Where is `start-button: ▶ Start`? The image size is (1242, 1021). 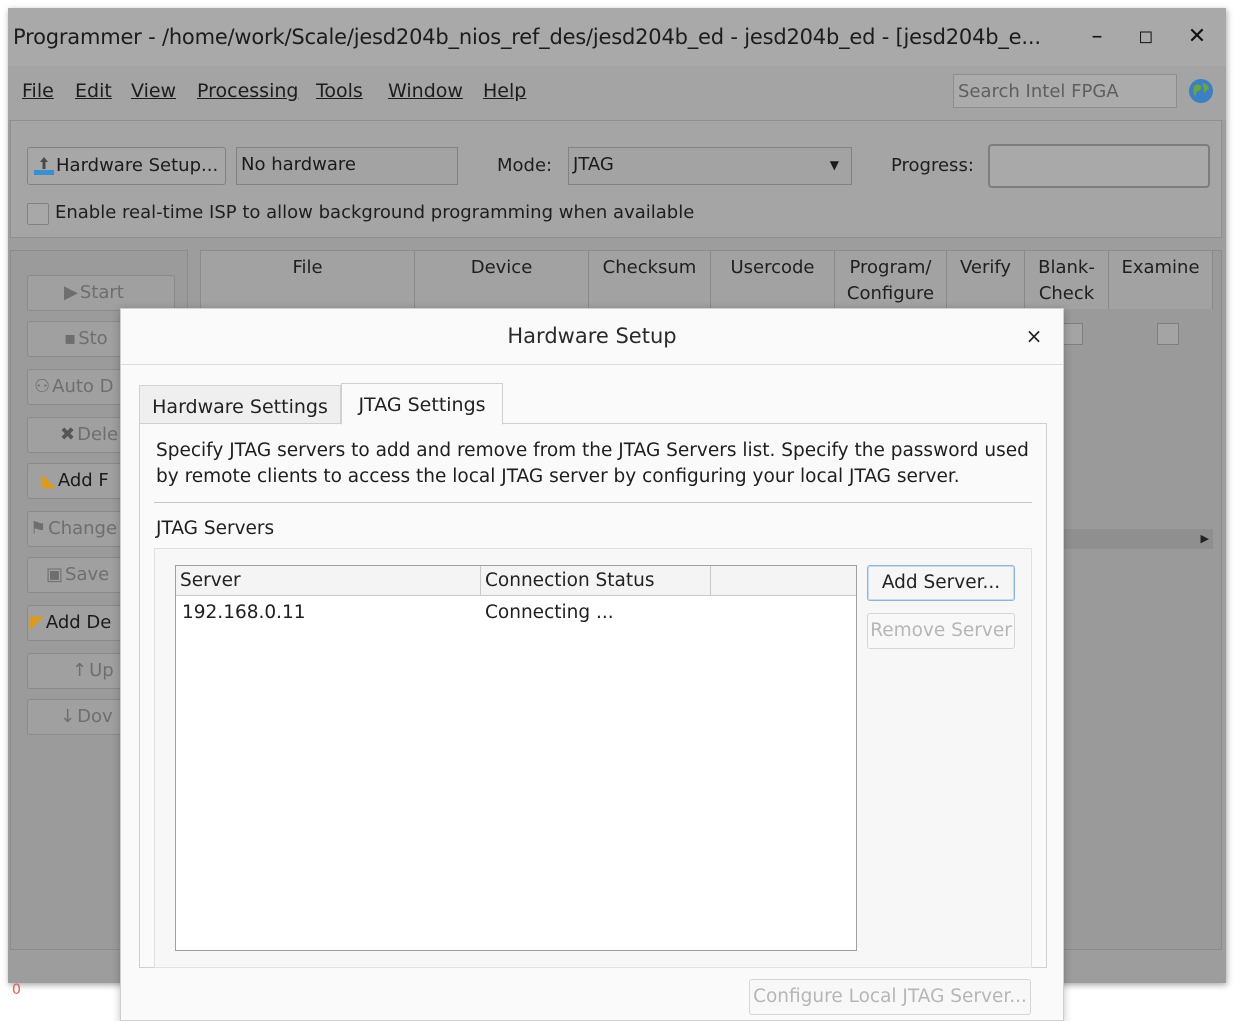 start-button: ▶ Start is located at coordinates (101, 293).